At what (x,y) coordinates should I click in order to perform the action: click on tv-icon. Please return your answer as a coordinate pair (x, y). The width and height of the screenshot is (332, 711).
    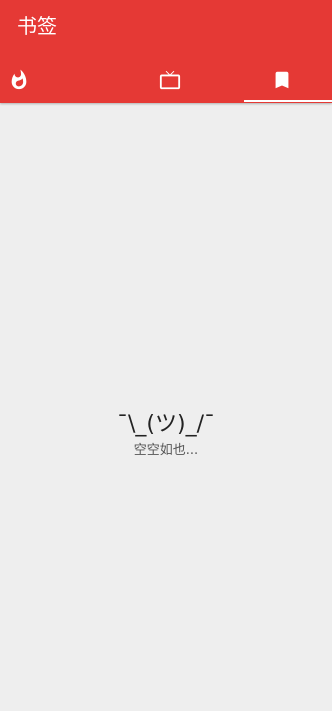
    Looking at the image, I should click on (169, 79).